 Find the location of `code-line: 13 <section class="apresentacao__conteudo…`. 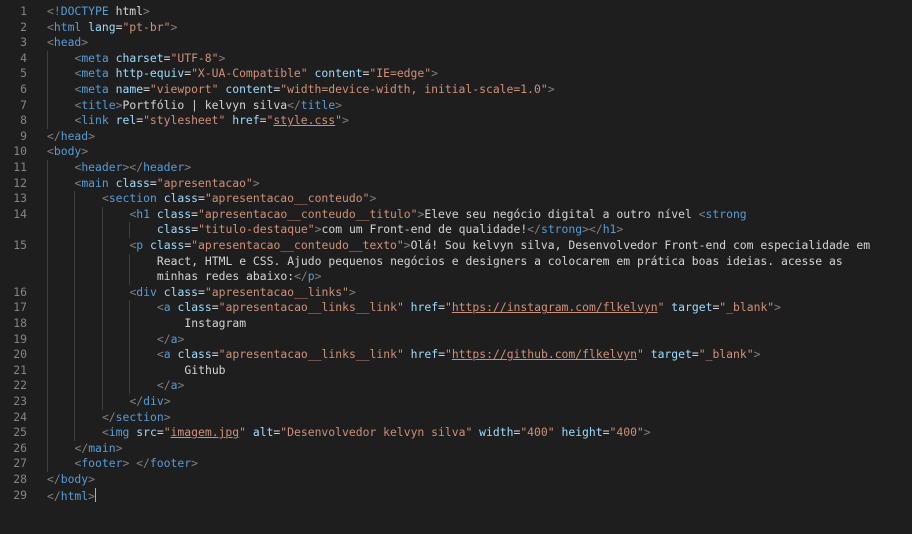

code-line: 13 <section class="apresentacao__conteudo… is located at coordinates (456, 199).